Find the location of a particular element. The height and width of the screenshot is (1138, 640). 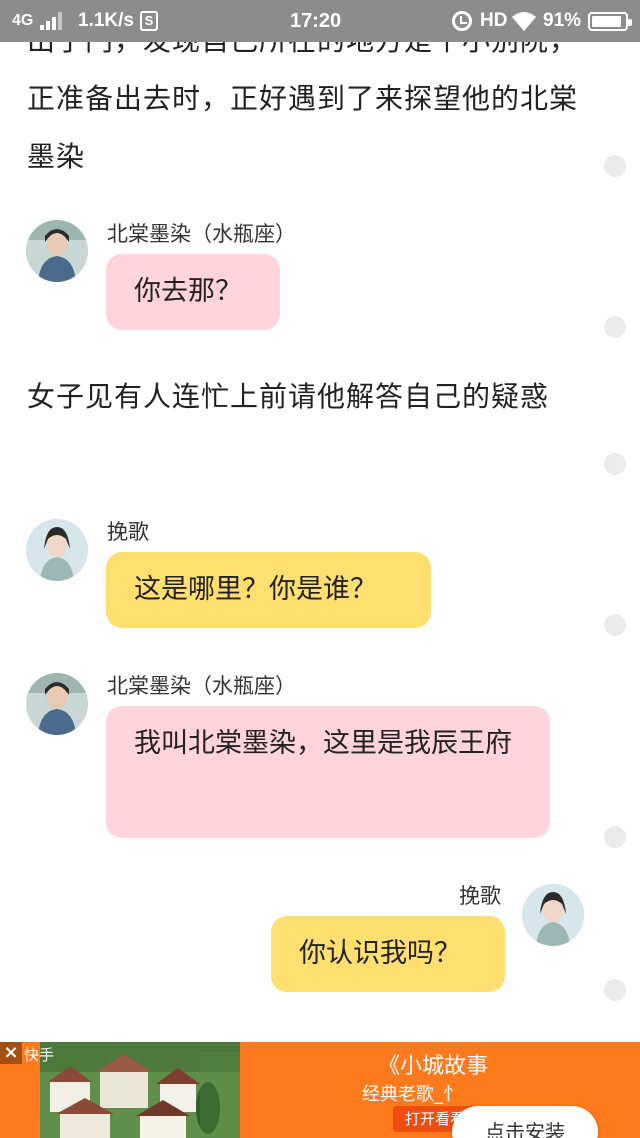

ad-title: 《小城故事 is located at coordinates (433, 1066).